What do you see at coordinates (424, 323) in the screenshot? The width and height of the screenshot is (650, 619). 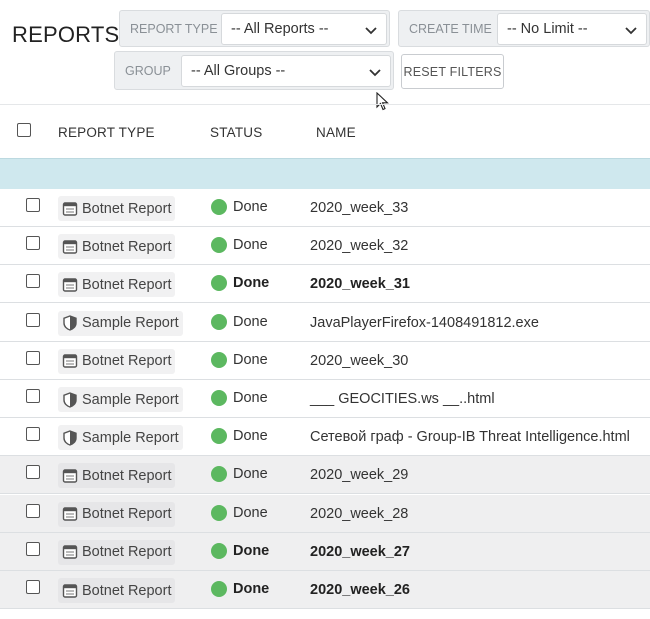 I see `report-name-link: JavaPlayerFirefox-1408491812.exe` at bounding box center [424, 323].